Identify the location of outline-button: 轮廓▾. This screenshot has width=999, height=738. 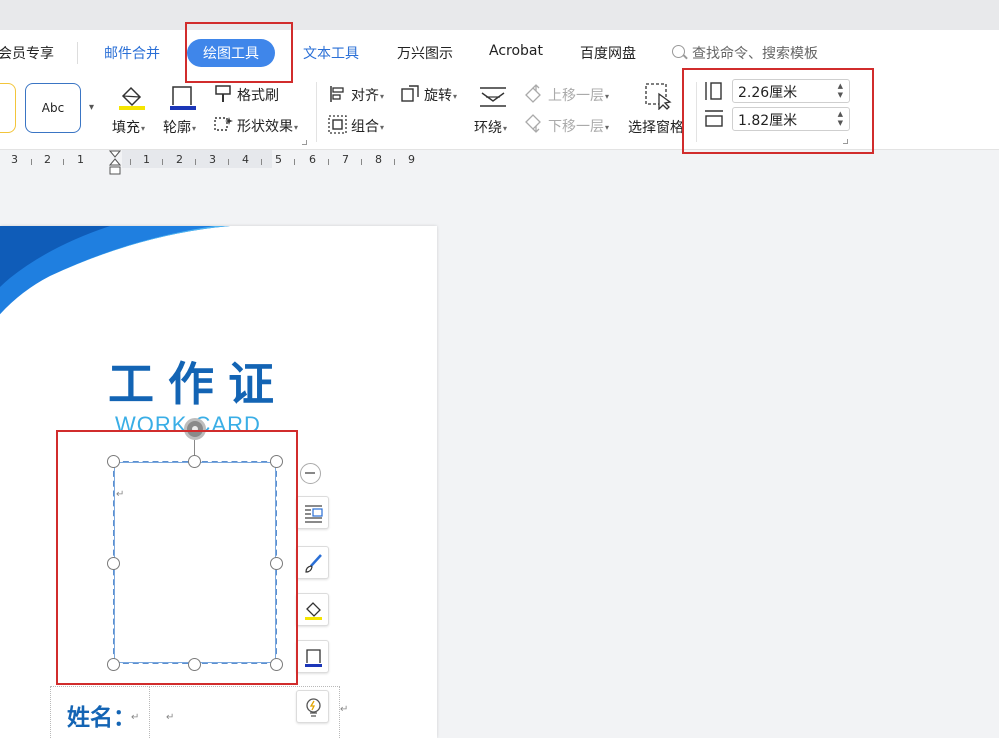
(179, 127).